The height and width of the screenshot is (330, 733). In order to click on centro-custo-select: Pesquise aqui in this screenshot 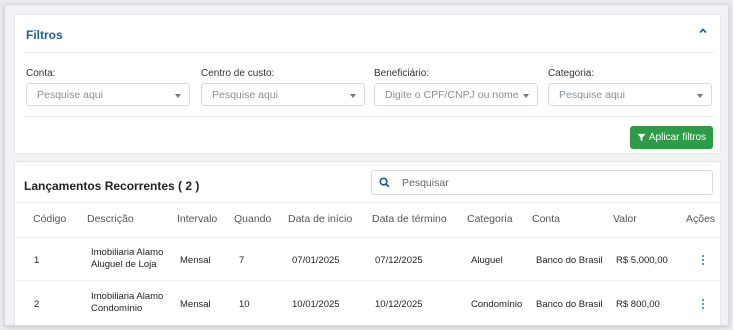, I will do `click(283, 94)`.